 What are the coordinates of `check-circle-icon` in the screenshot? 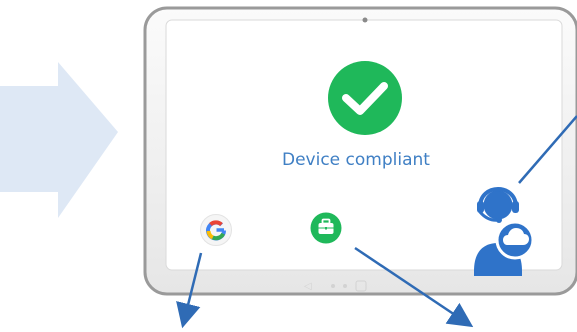 It's located at (365, 98).